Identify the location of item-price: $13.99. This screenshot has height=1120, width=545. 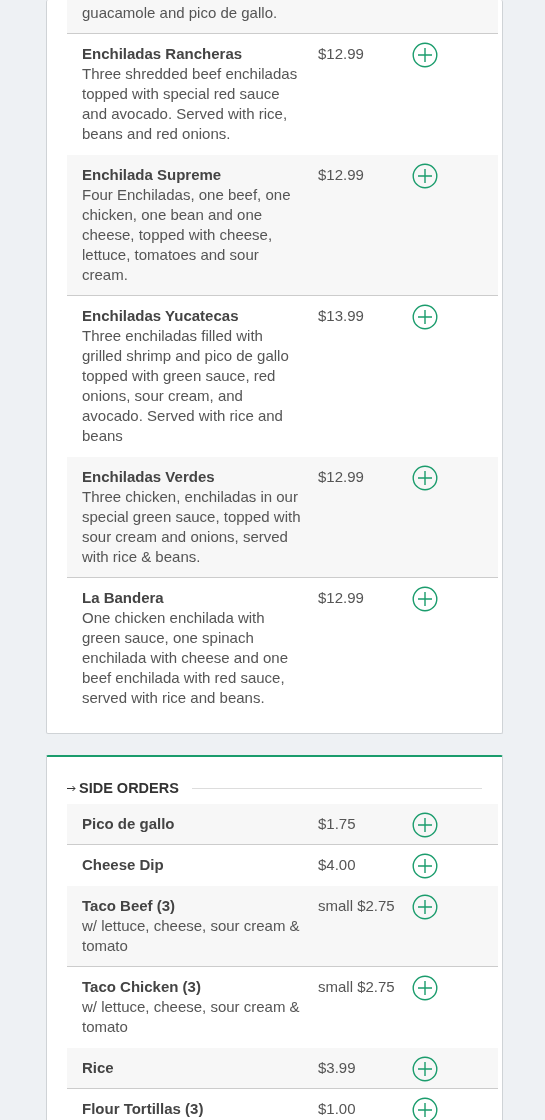
(341, 315).